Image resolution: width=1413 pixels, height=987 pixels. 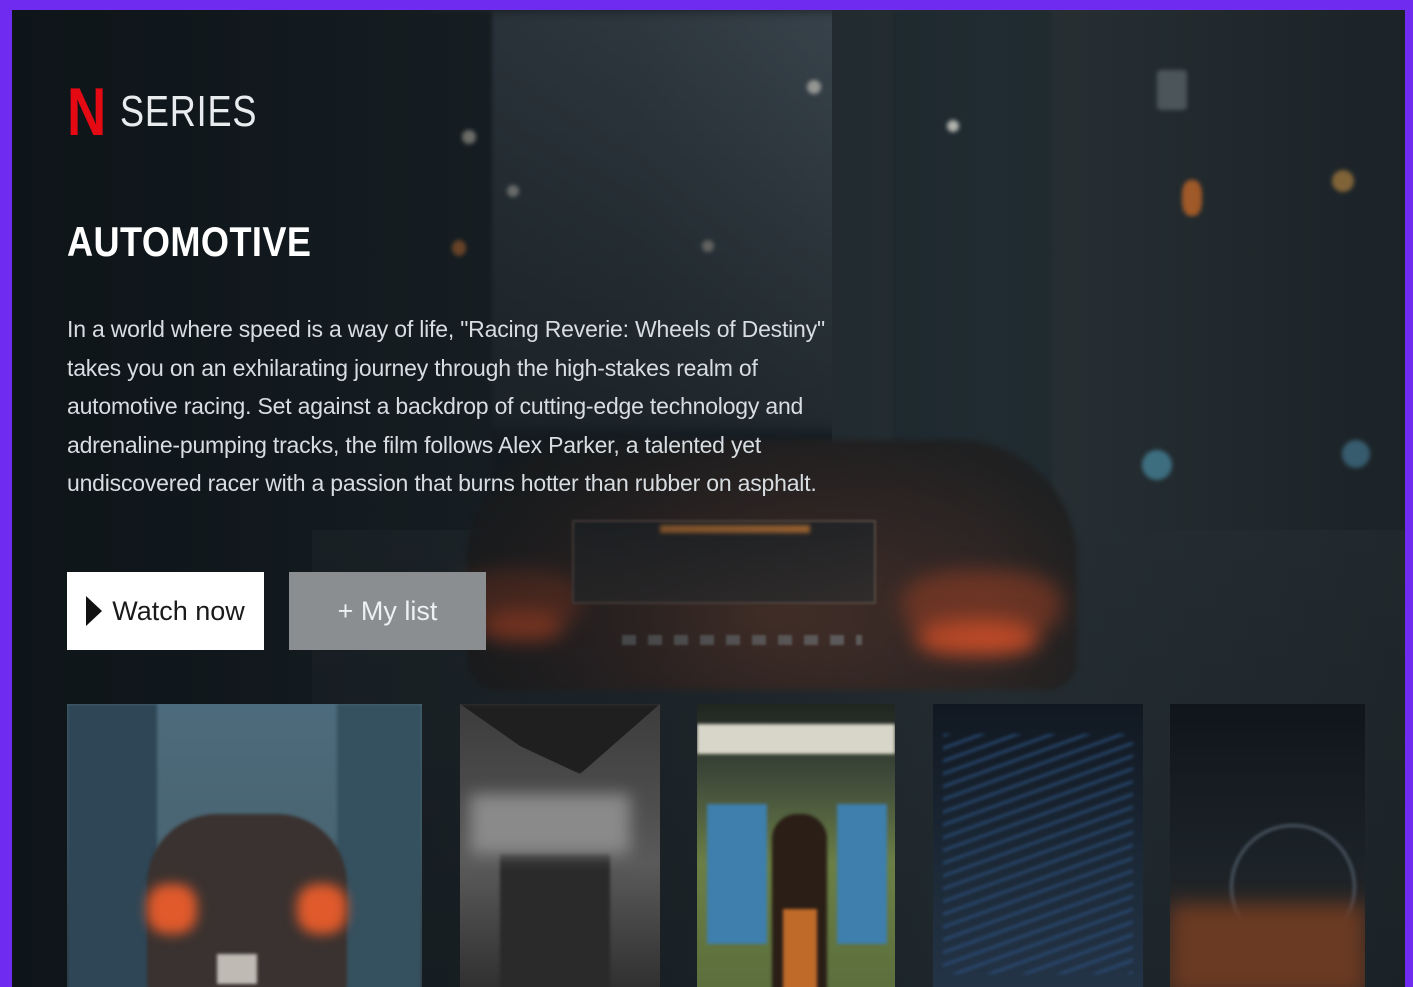 I want to click on thumb-smoke, so click(x=550, y=824).